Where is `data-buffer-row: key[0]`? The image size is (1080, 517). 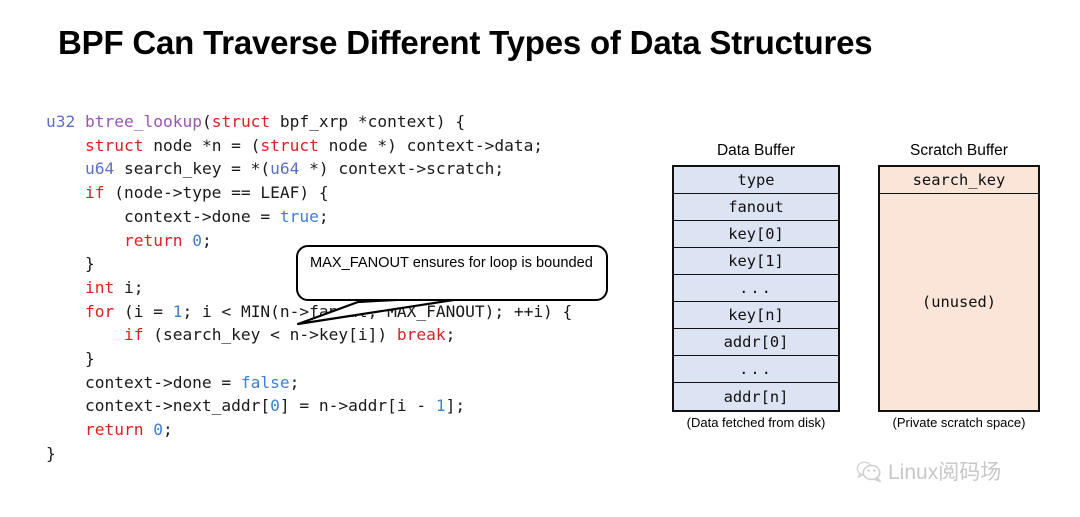 data-buffer-row: key[0] is located at coordinates (756, 234).